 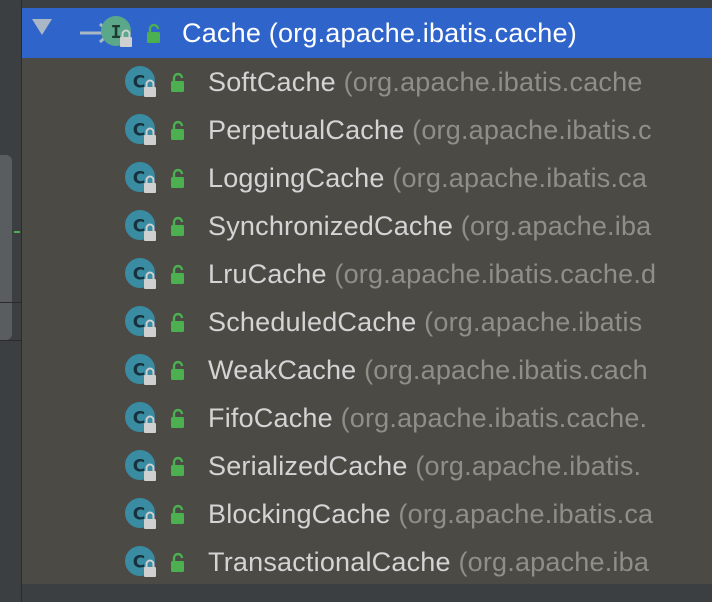 I want to click on child-node-label: ScheduledCache (org.apache.ibatis, so click(x=425, y=322).